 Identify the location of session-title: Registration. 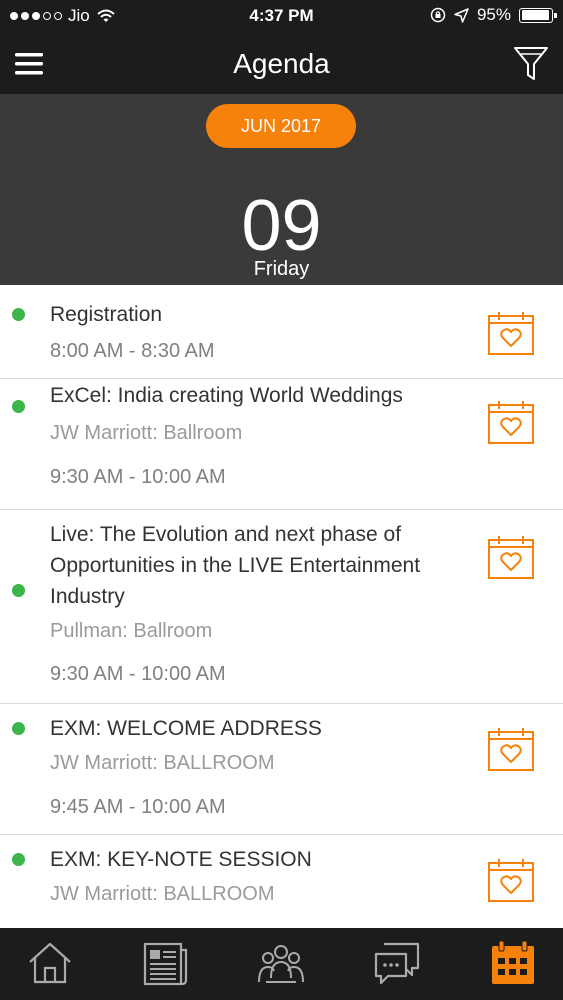
(106, 314).